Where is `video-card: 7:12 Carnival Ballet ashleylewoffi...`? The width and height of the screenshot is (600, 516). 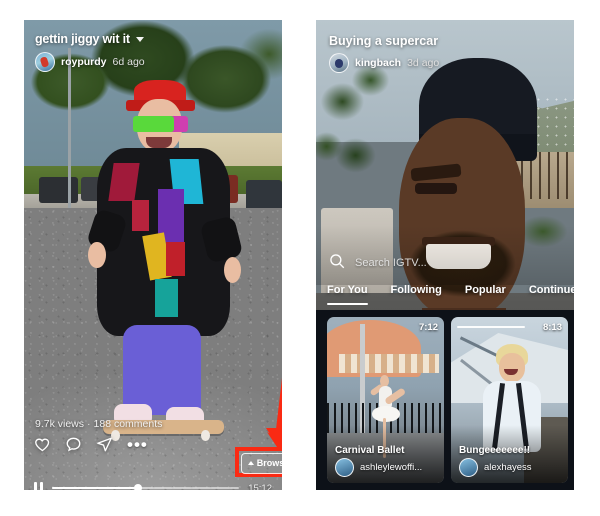
video-card: 7:12 Carnival Ballet ashleylewoffi... is located at coordinates (385, 400).